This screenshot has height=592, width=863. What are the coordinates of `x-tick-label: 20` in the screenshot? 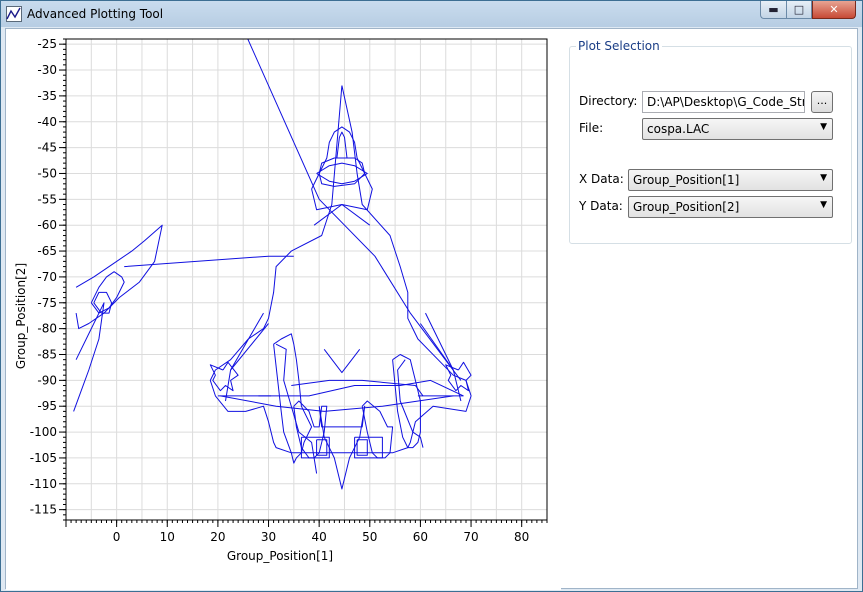 It's located at (217, 537).